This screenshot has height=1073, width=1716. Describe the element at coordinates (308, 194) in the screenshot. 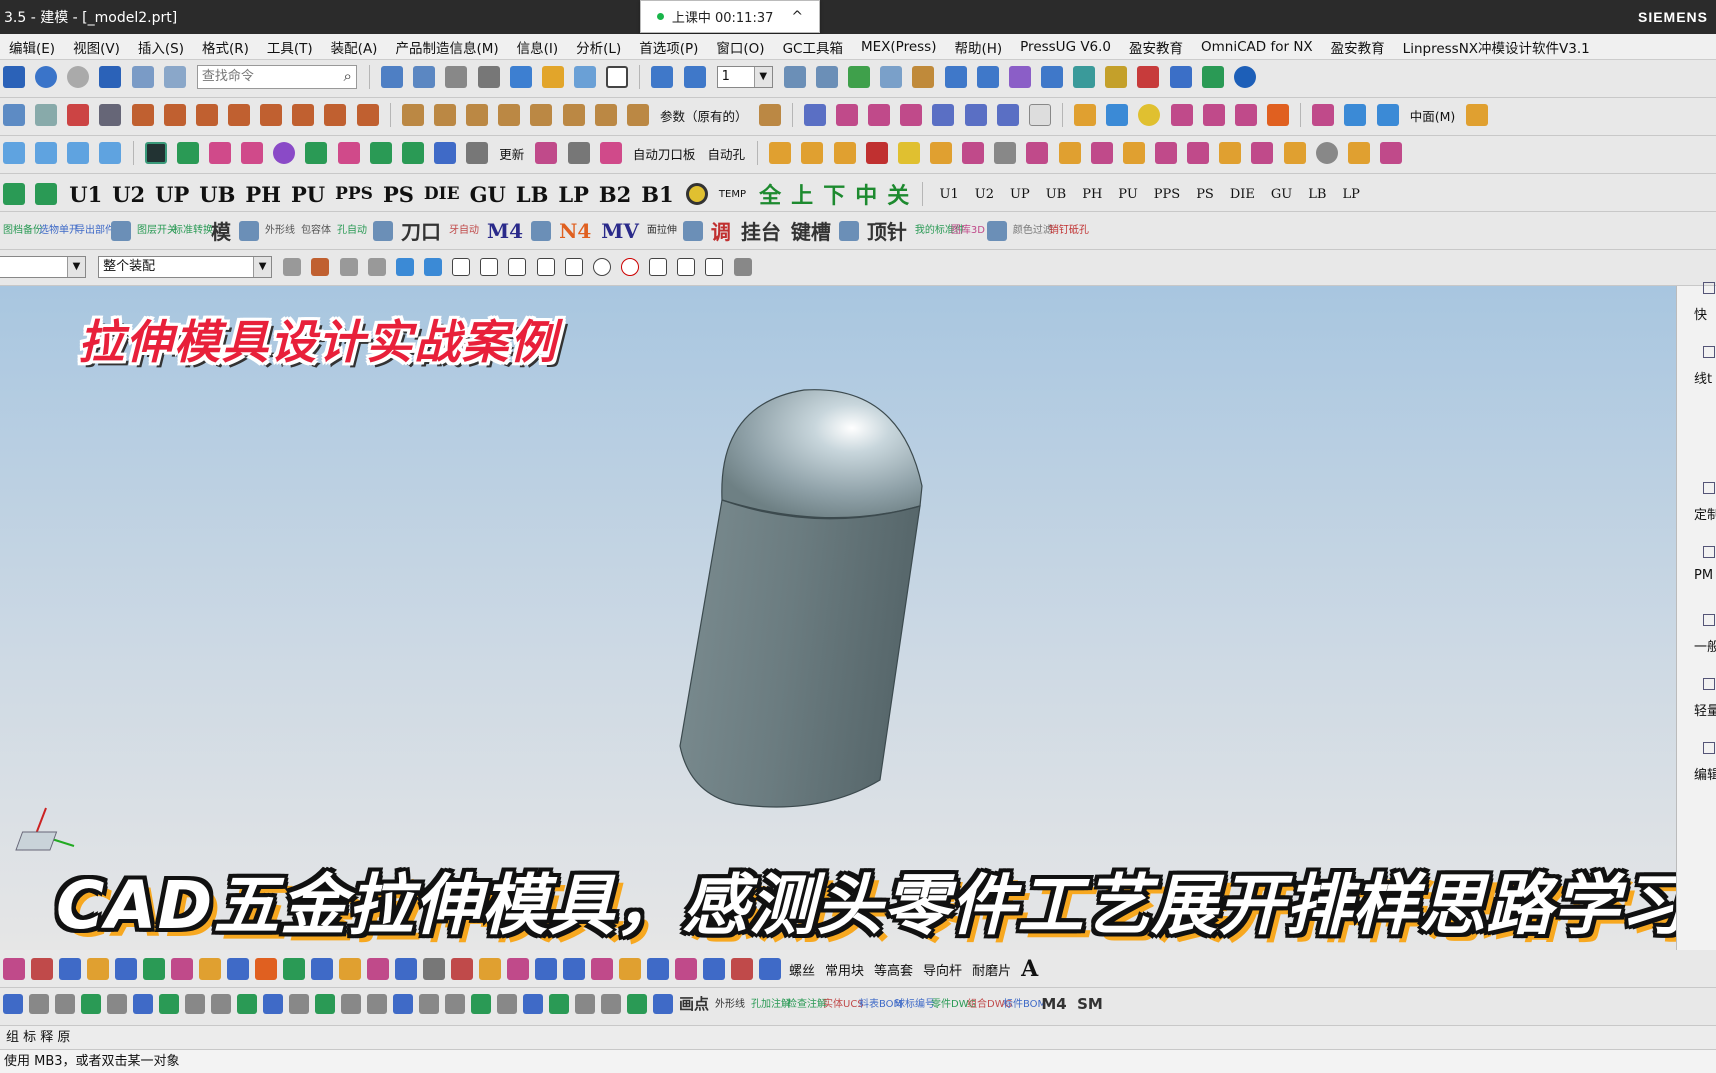

I see `plate-button-pu: PU` at that location.